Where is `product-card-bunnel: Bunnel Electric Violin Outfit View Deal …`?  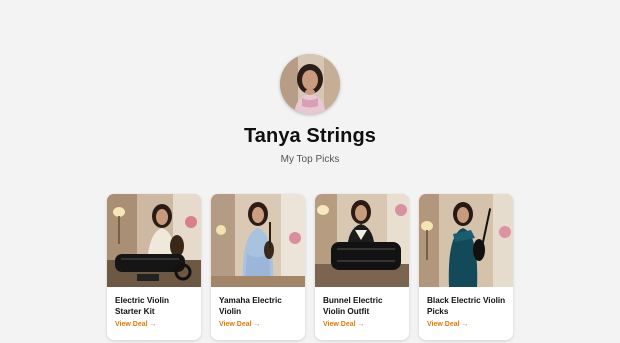
product-card-bunnel: Bunnel Electric Violin Outfit View Deal … is located at coordinates (362, 267).